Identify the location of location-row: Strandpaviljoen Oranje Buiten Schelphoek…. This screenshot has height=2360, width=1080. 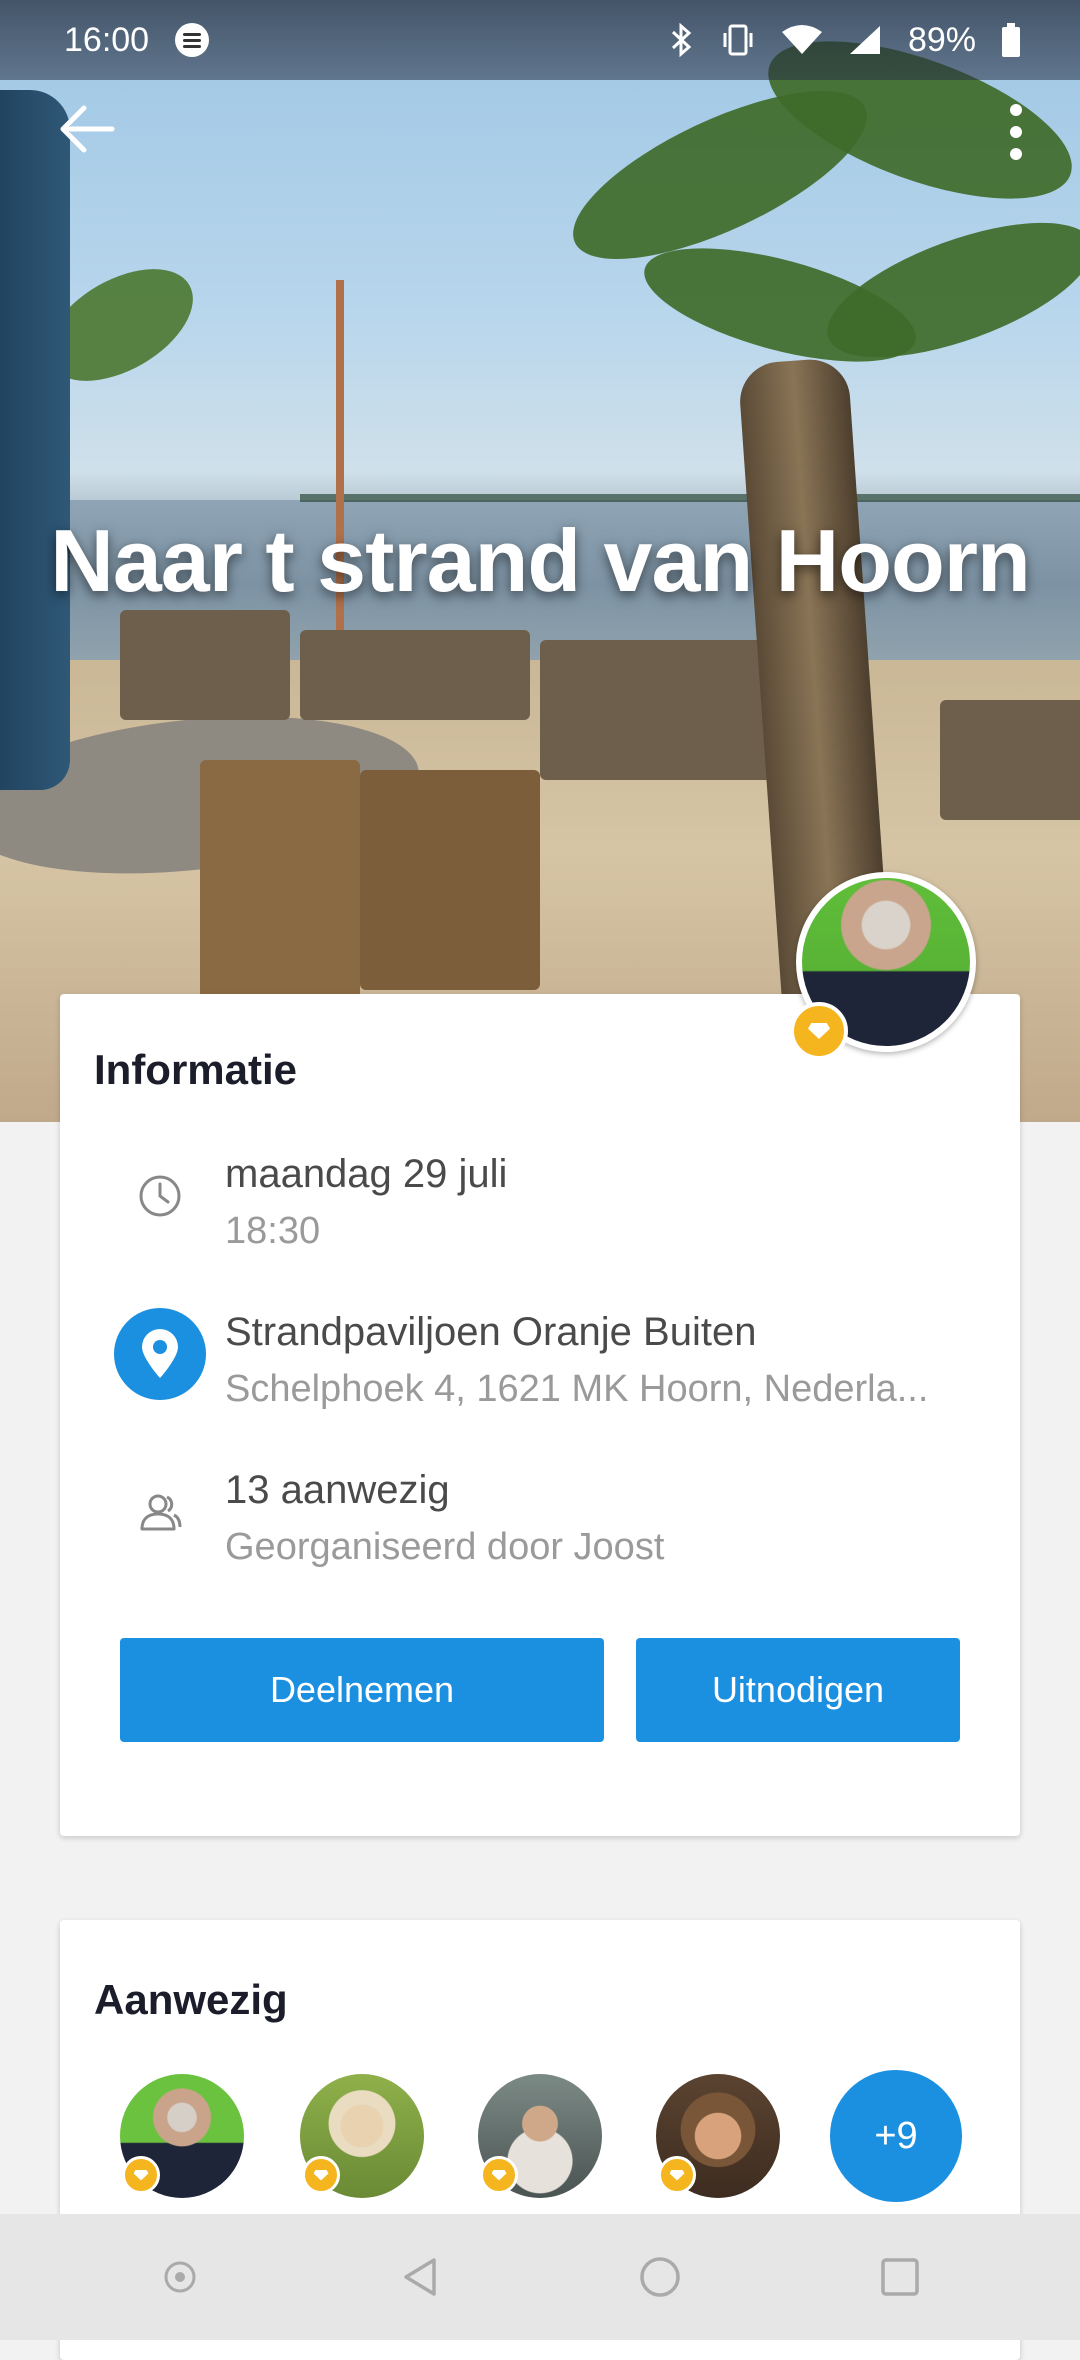
(540, 1363).